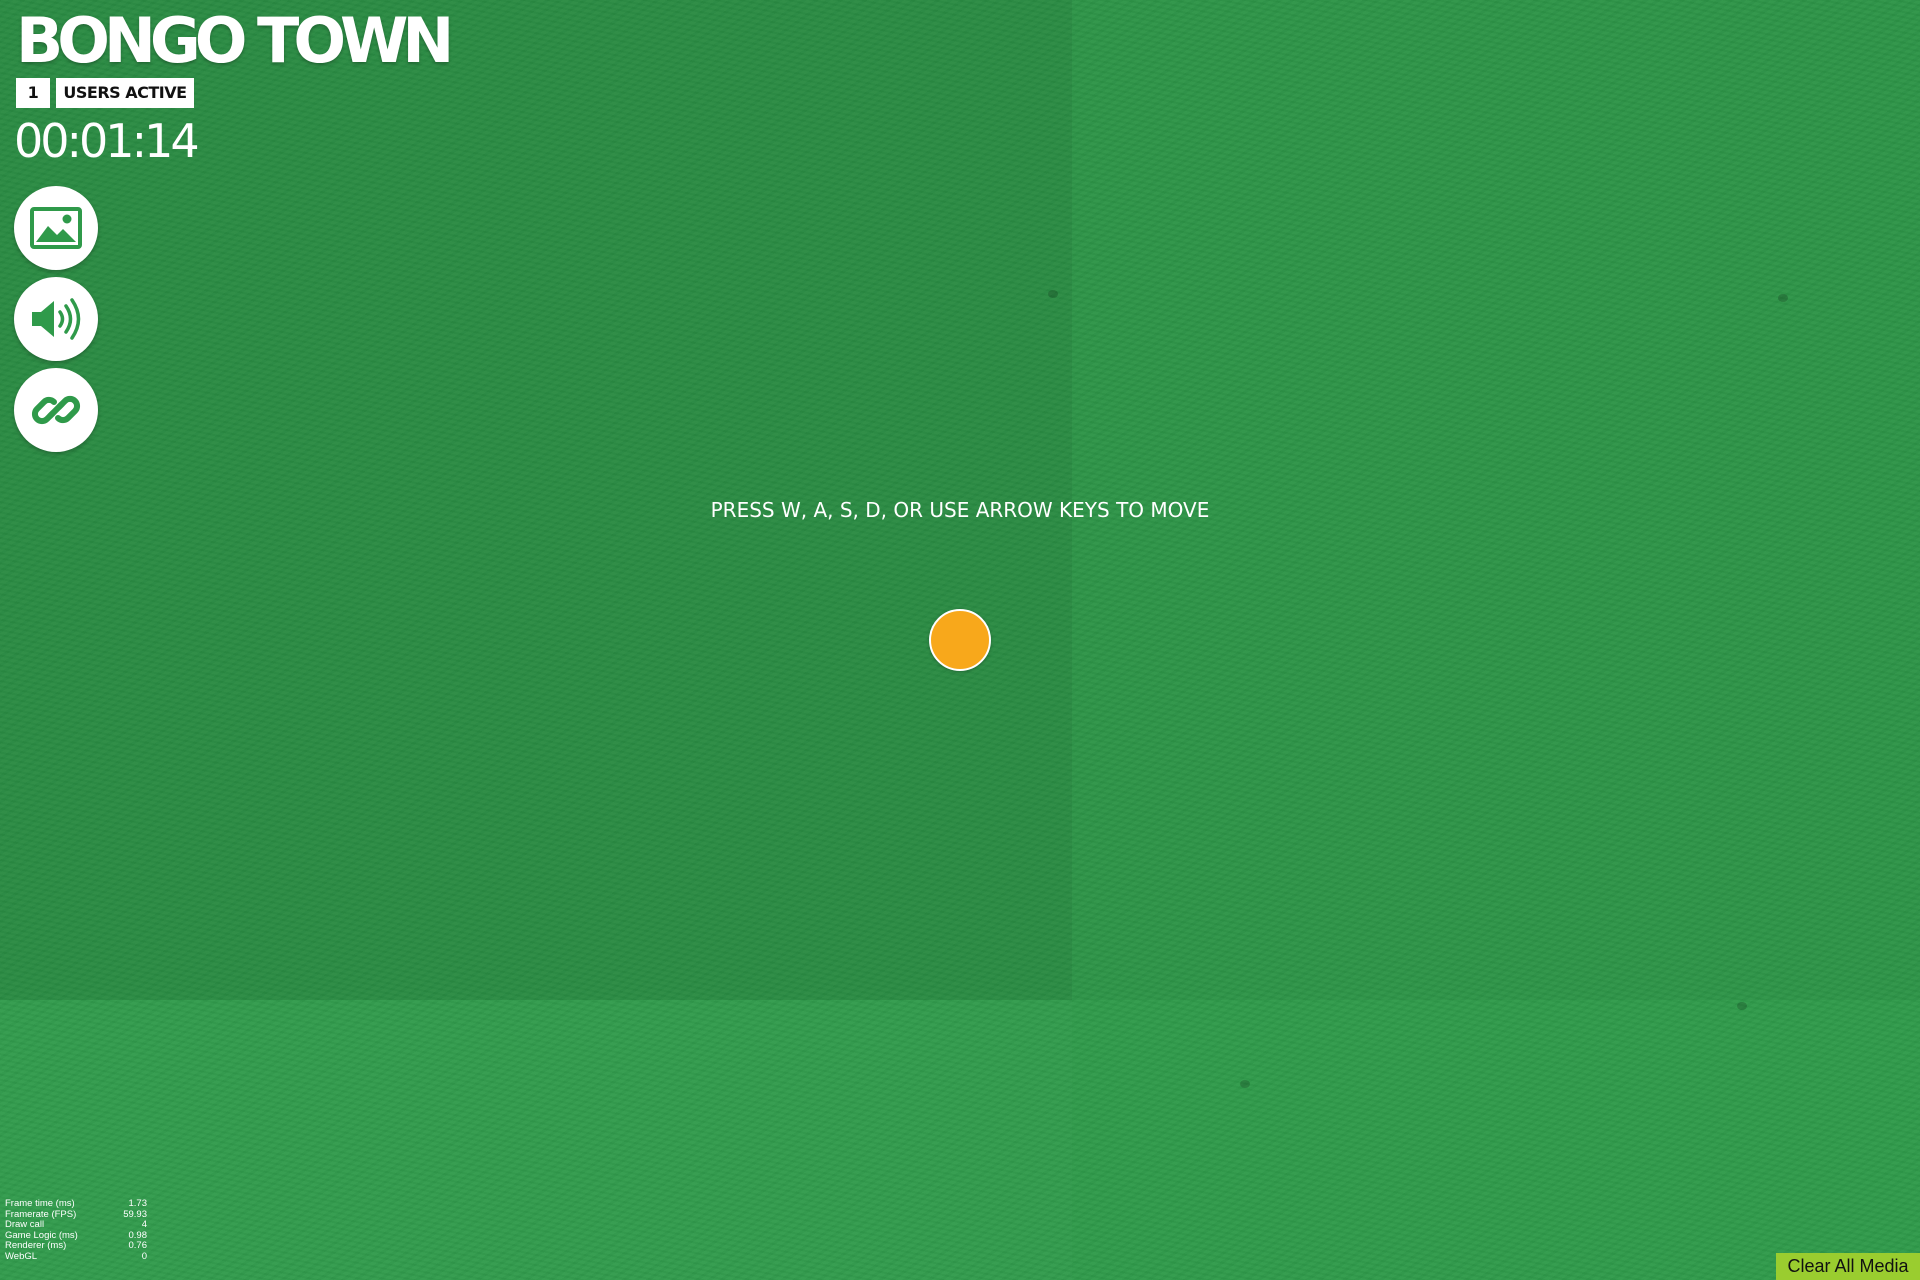 The height and width of the screenshot is (1280, 1920). What do you see at coordinates (21, 1256) in the screenshot?
I see `stat-label: WebGL` at bounding box center [21, 1256].